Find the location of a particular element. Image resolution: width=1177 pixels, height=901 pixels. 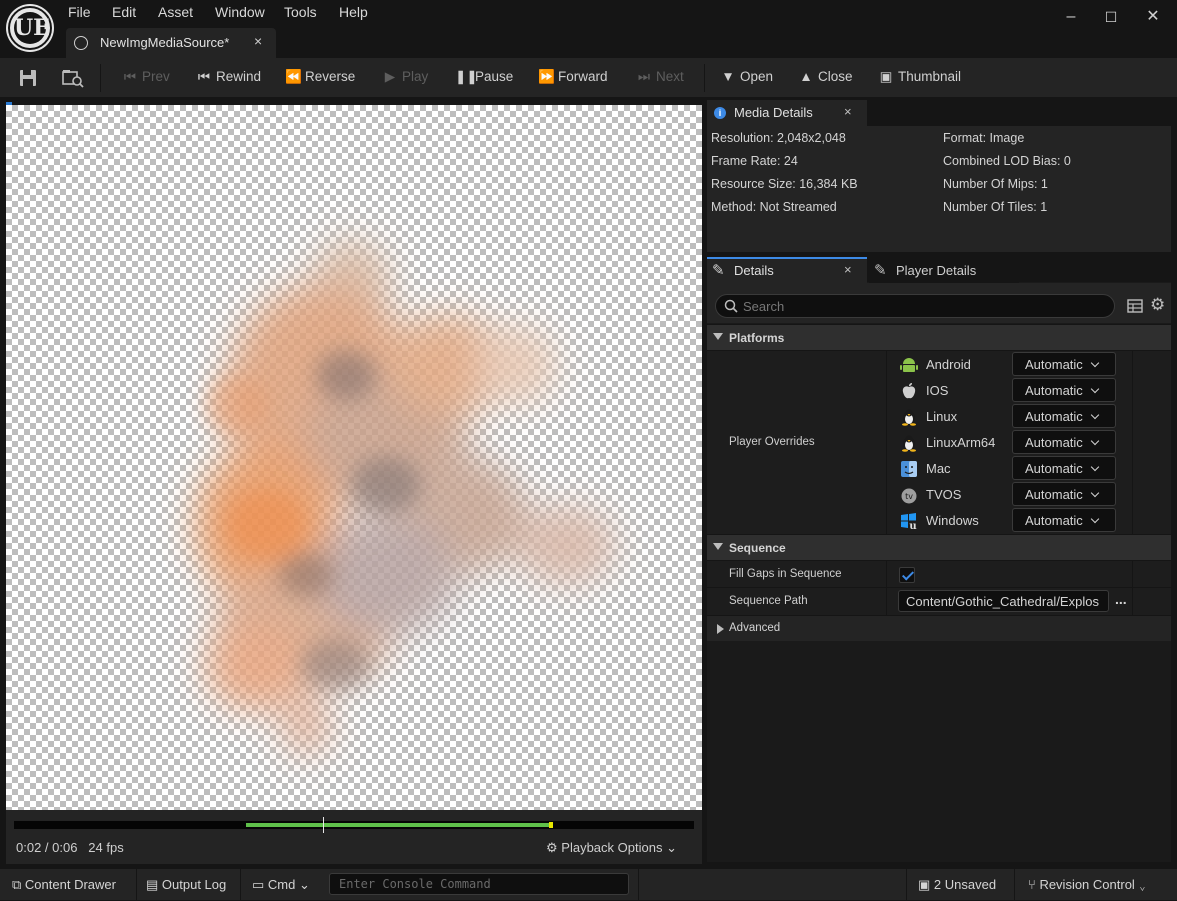

close-button: ▲ Close is located at coordinates (825, 76).